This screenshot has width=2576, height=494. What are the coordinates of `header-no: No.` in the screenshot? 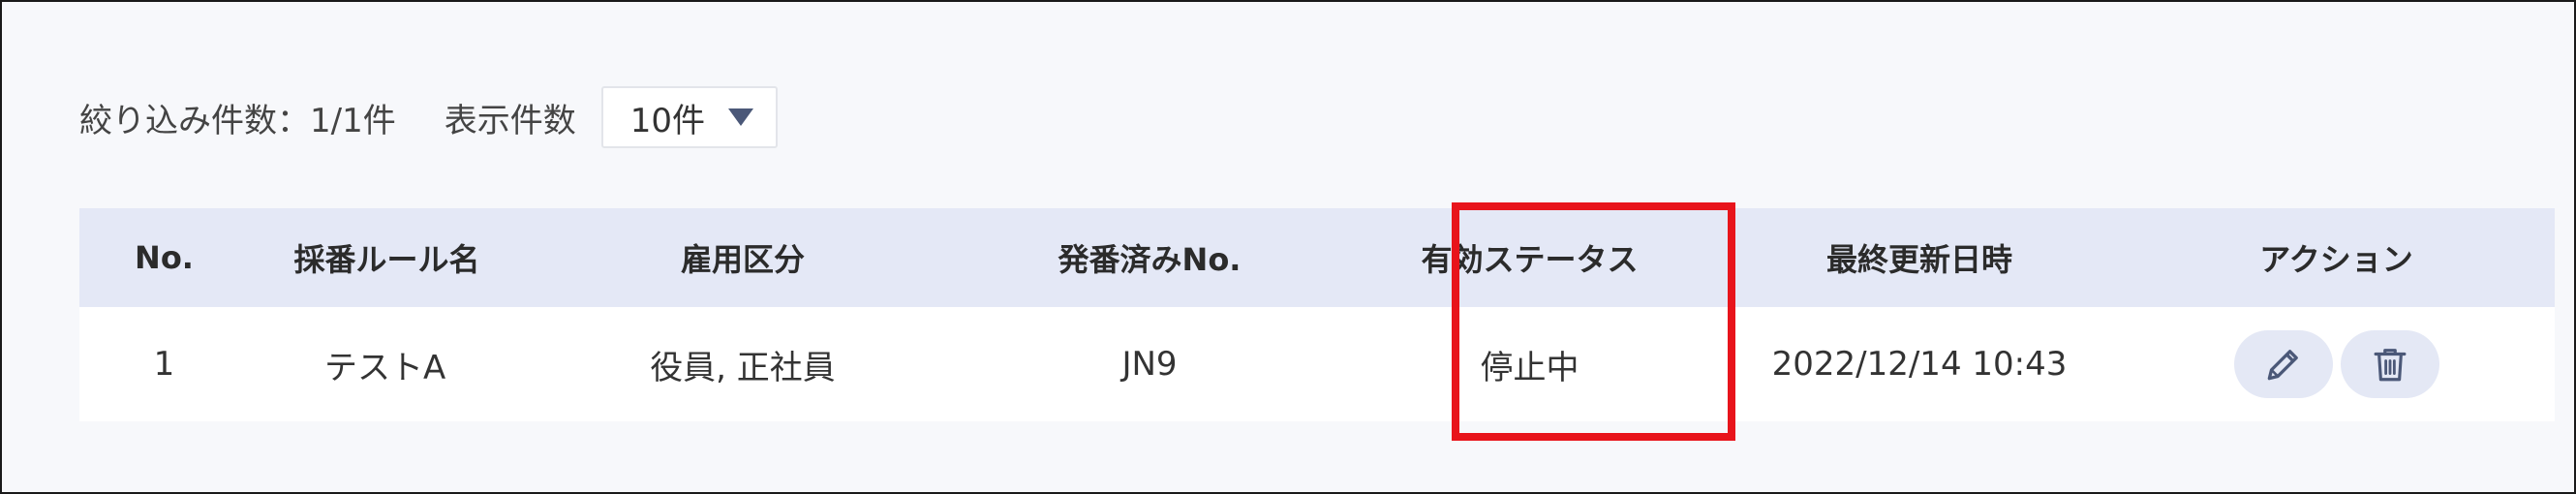 It's located at (164, 257).